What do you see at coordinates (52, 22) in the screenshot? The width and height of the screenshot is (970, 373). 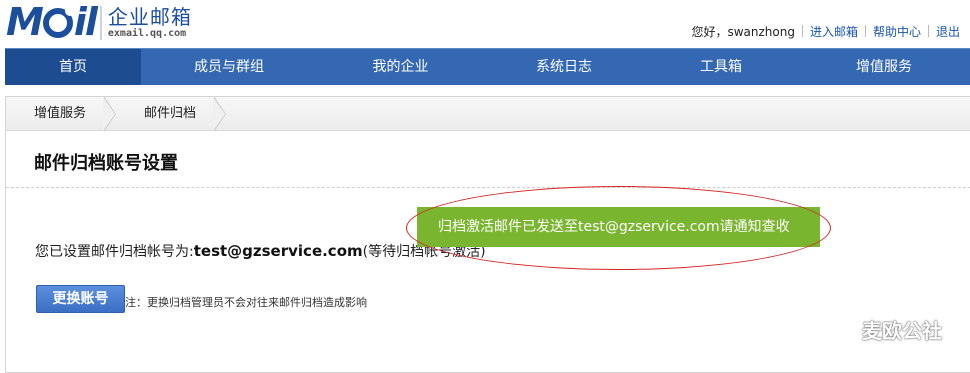 I see `logo-mark: Mil` at bounding box center [52, 22].